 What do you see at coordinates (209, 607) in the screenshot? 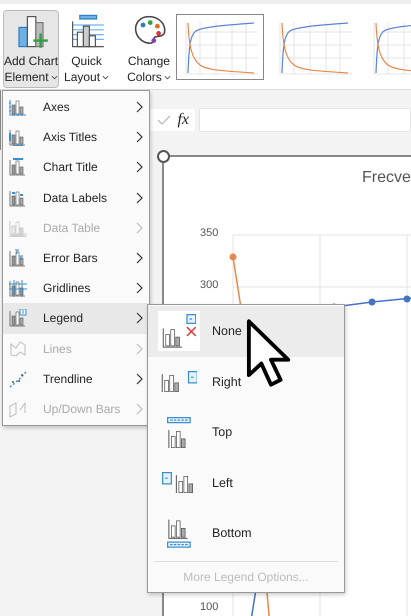
I see `axis-label: 100` at bounding box center [209, 607].